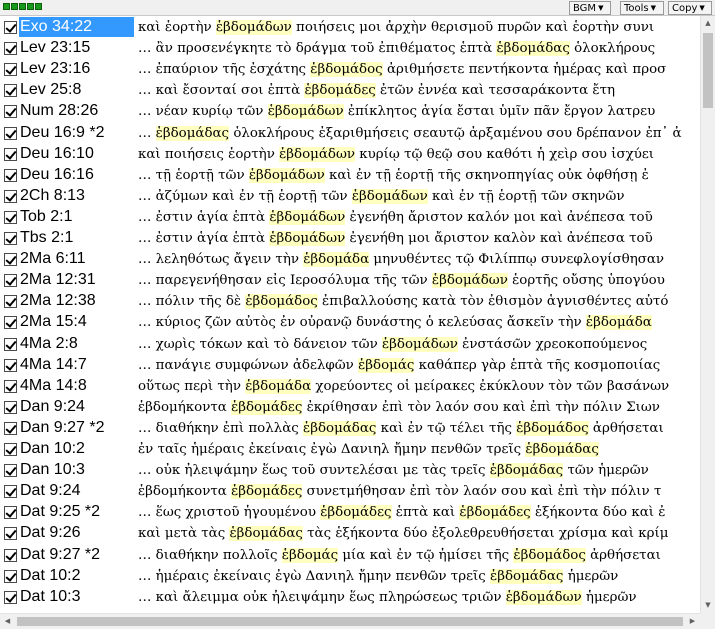 Image resolution: width=715 pixels, height=629 pixels. Describe the element at coordinates (76, 576) in the screenshot. I see `verse-reference: Dat 10:2` at that location.